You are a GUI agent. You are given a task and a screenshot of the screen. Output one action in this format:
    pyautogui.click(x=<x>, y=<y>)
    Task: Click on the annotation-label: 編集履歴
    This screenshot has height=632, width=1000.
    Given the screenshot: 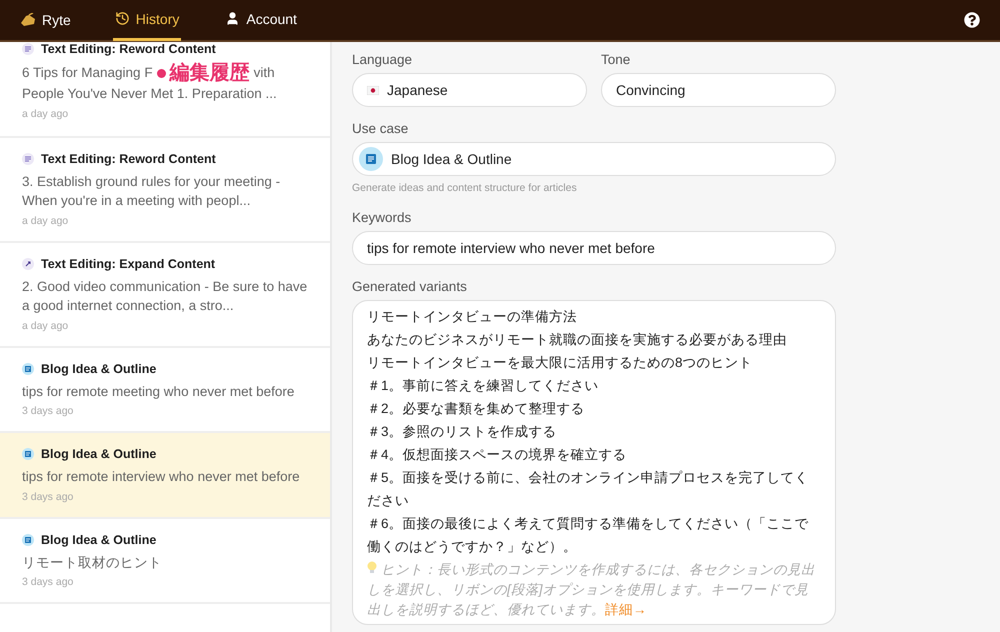 What is the action you would take?
    pyautogui.click(x=210, y=73)
    